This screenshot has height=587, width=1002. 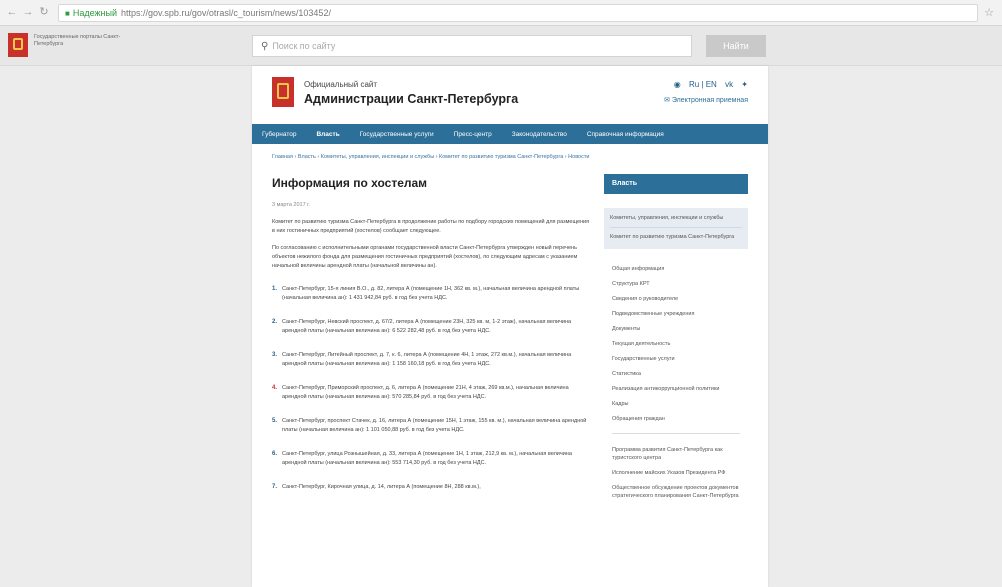 I want to click on sidebar-item-committees: Комитеты, управления, инспекции и службы, so click(x=676, y=218).